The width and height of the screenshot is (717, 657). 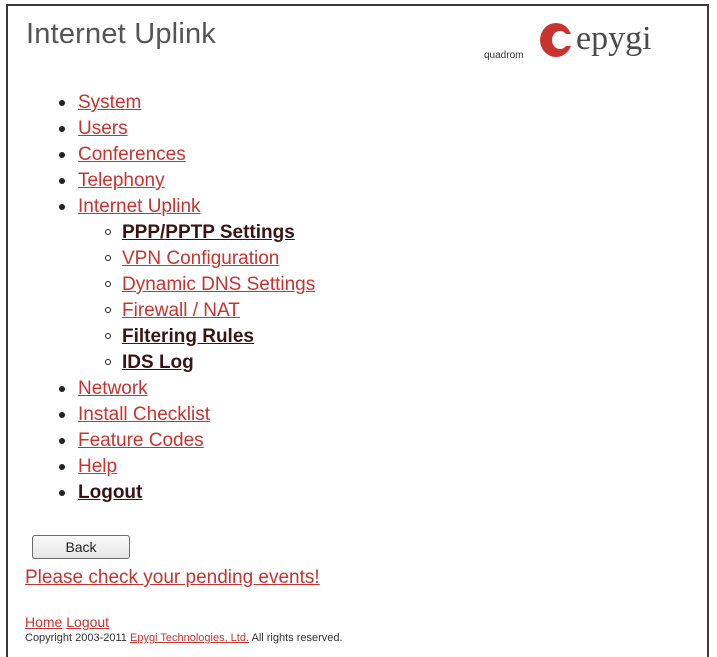 I want to click on menu-item-install-checklist: Install Checklist, so click(x=179, y=415).